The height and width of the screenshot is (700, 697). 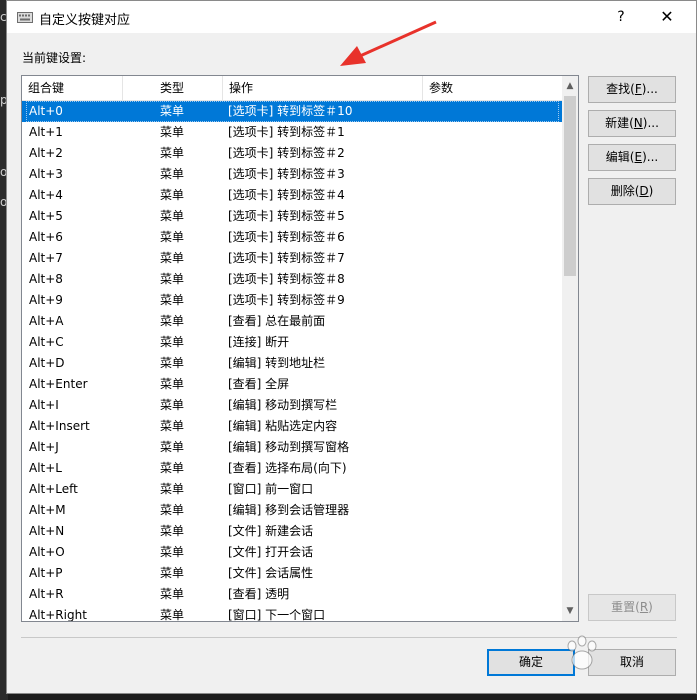 What do you see at coordinates (58, 384) in the screenshot?
I see `cell-key: Alt+Enter` at bounding box center [58, 384].